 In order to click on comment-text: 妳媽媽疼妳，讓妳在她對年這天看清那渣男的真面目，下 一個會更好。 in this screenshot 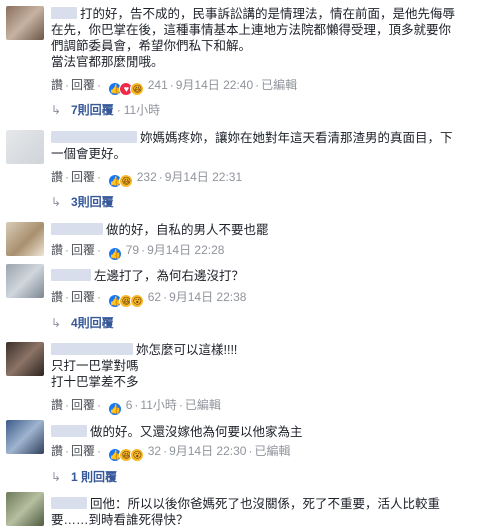, I will do `click(252, 146)`.